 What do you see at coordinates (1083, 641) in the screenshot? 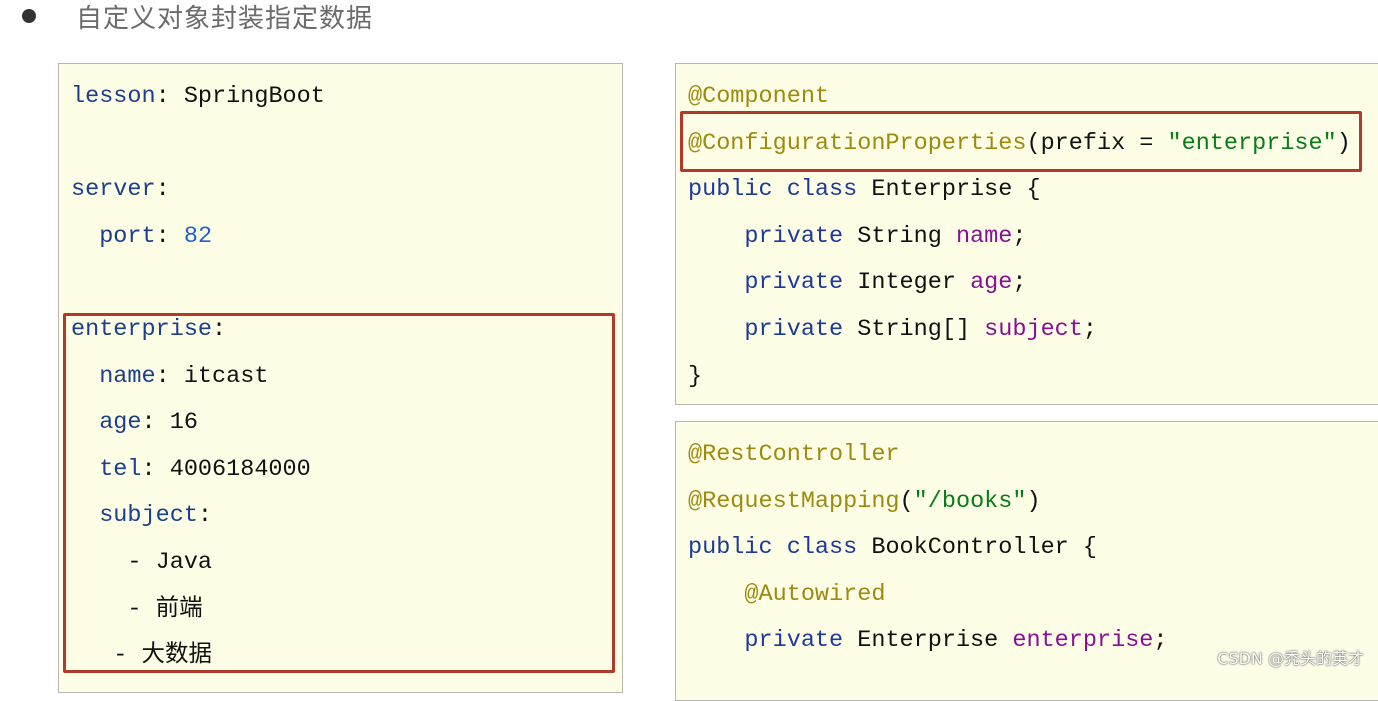
I see `code-token-field: enterprise` at bounding box center [1083, 641].